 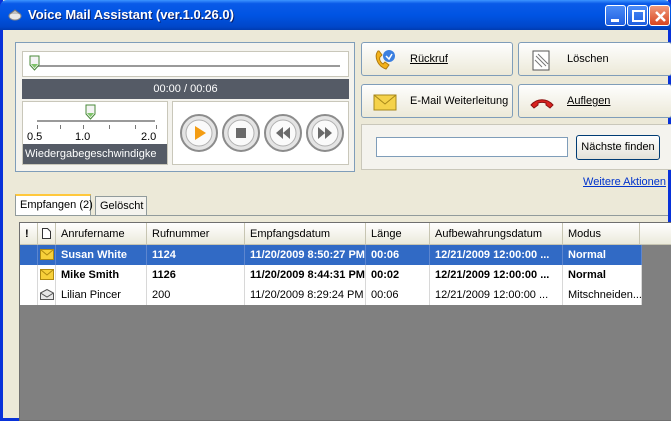 What do you see at coordinates (101, 275) in the screenshot?
I see `caller-name-cell: Mike Smith` at bounding box center [101, 275].